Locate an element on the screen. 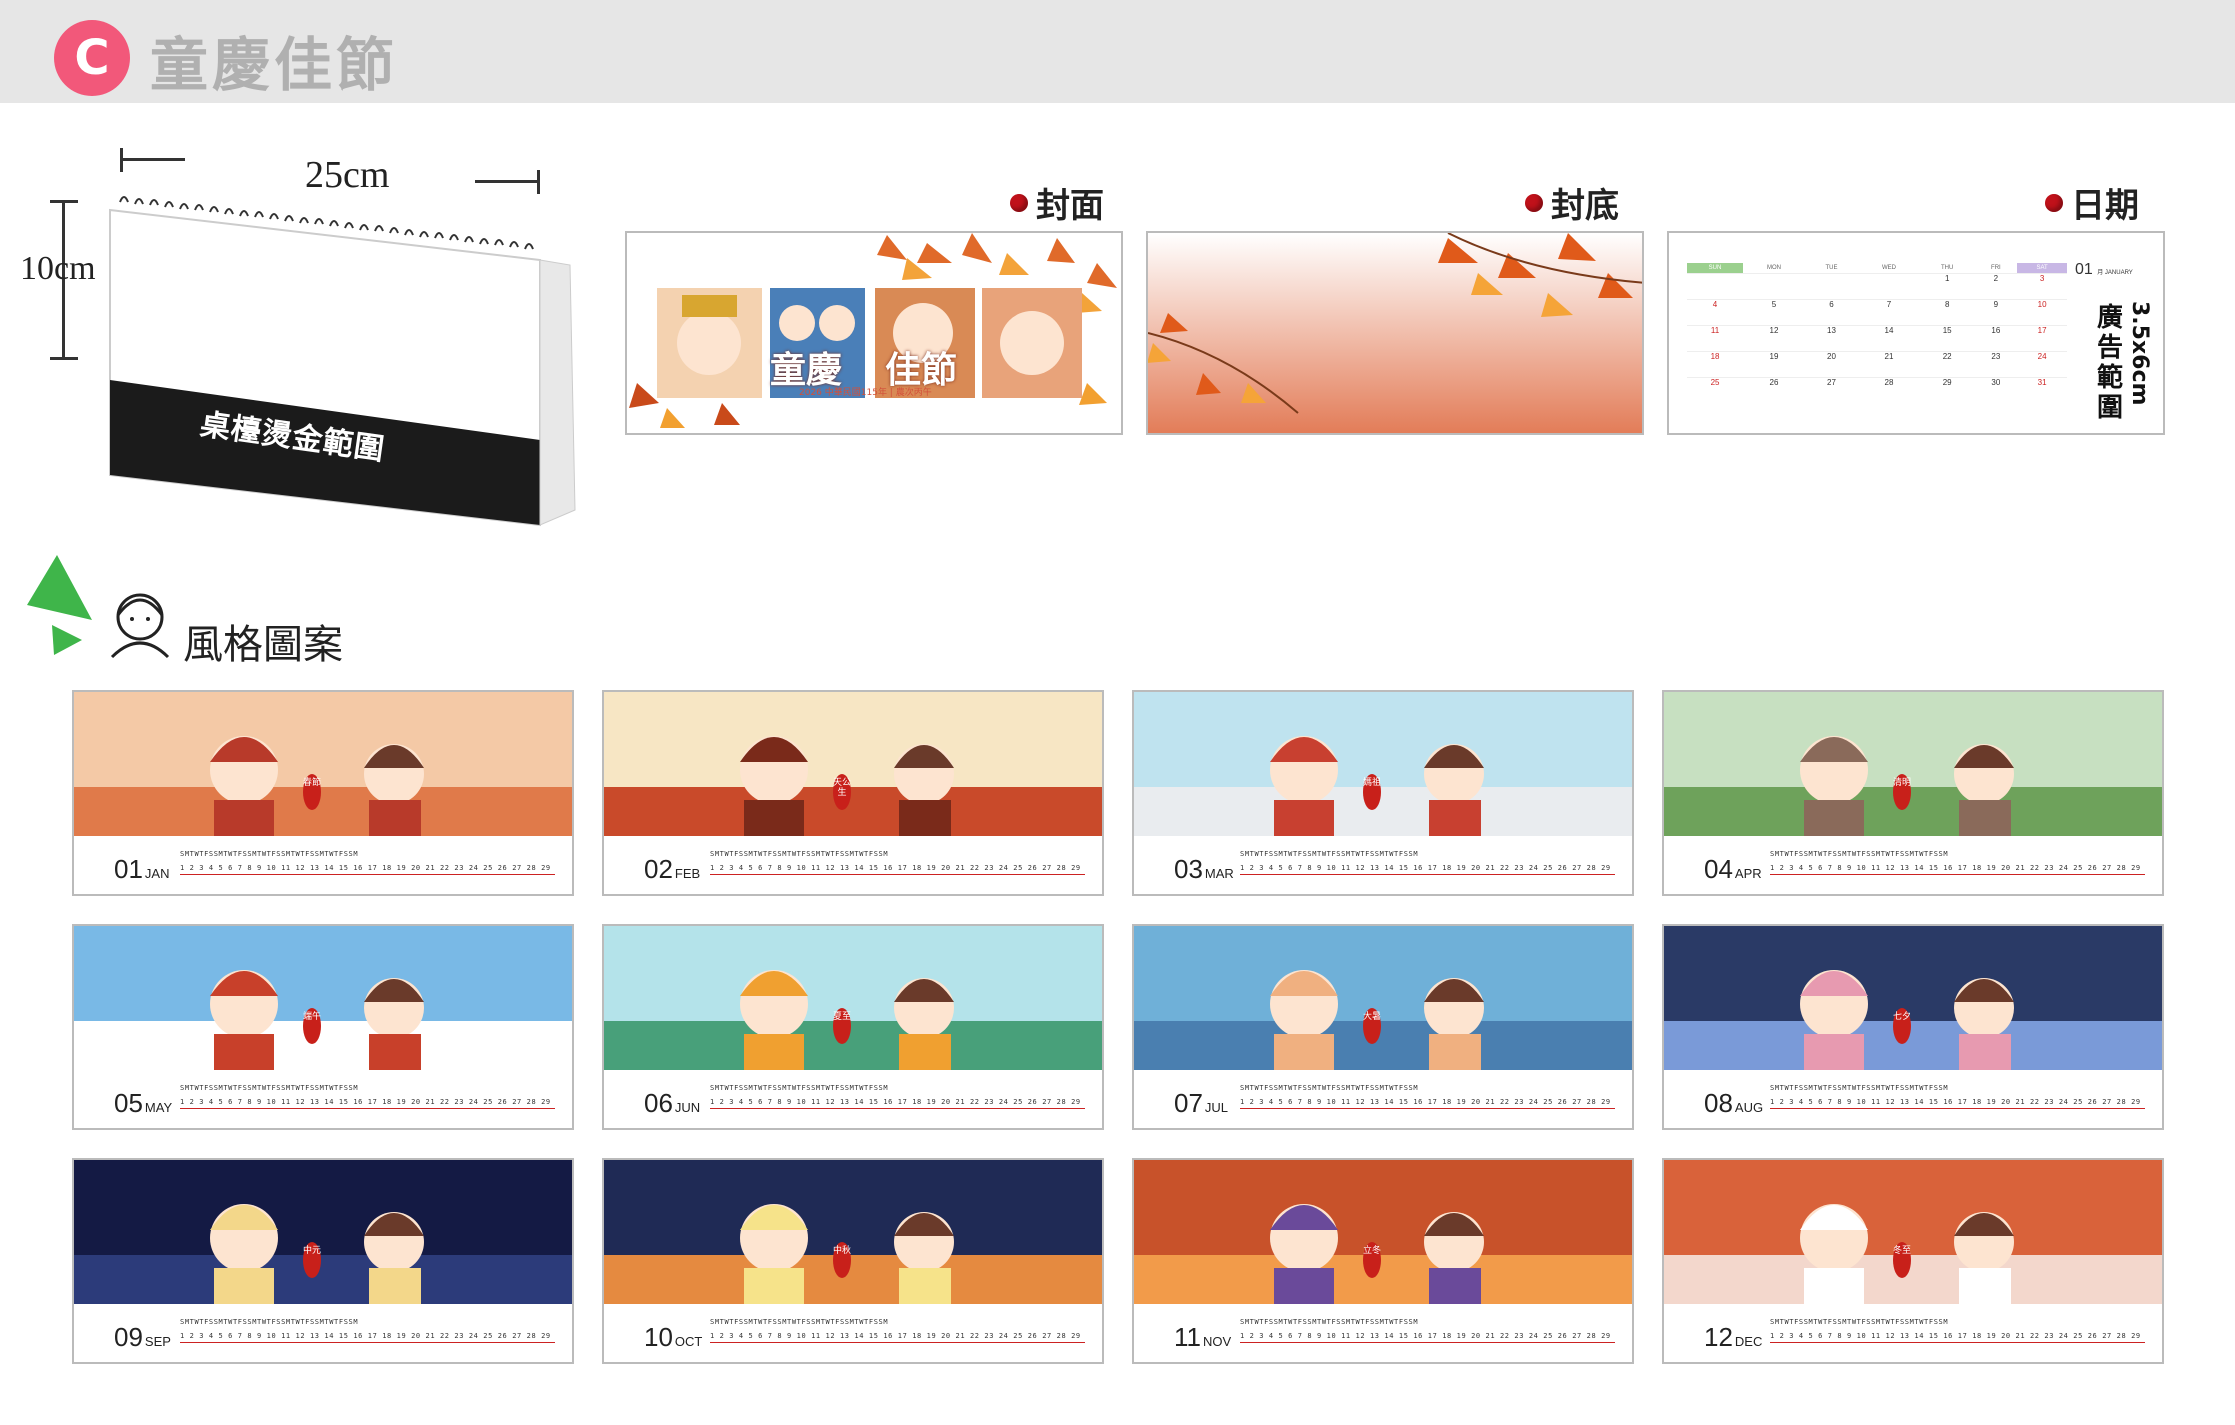 This screenshot has height=1425, width=2235. date-cell: 16 is located at coordinates (1996, 337).